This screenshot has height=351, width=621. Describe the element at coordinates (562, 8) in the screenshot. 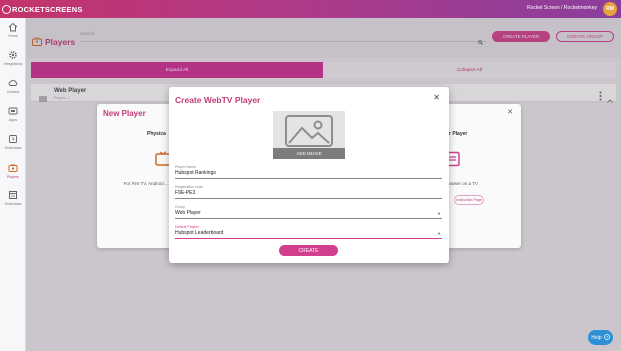

I see `account-name: Rocket Screen / Rocketmonkey` at that location.